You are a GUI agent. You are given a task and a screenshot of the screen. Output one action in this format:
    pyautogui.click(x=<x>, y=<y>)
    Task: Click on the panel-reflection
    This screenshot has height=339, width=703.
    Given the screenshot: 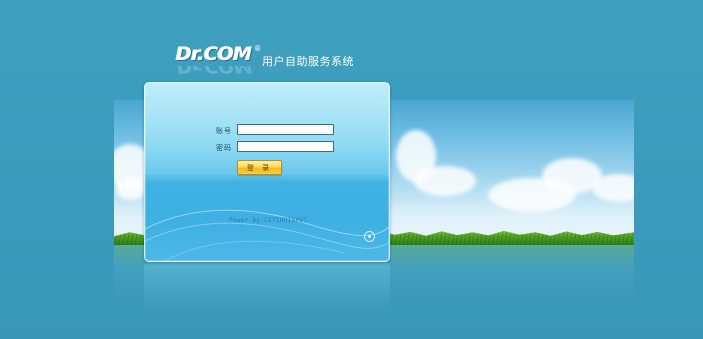 What is the action you would take?
    pyautogui.click(x=267, y=287)
    